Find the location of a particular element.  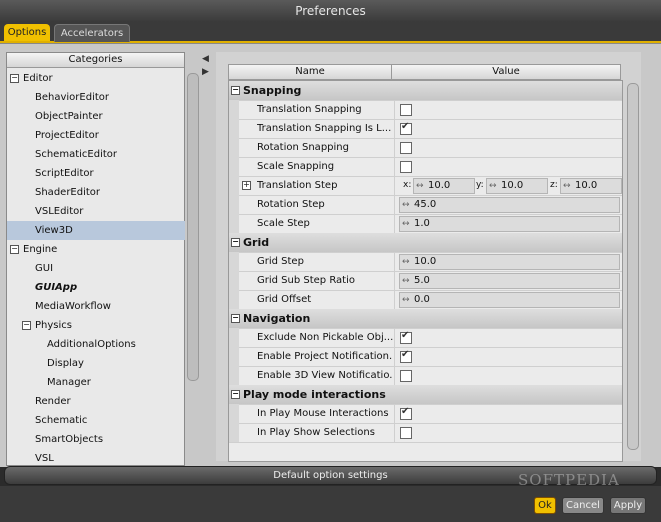

prop-grid-offset: Grid Offset ↔ 0.0 is located at coordinates (425, 300).